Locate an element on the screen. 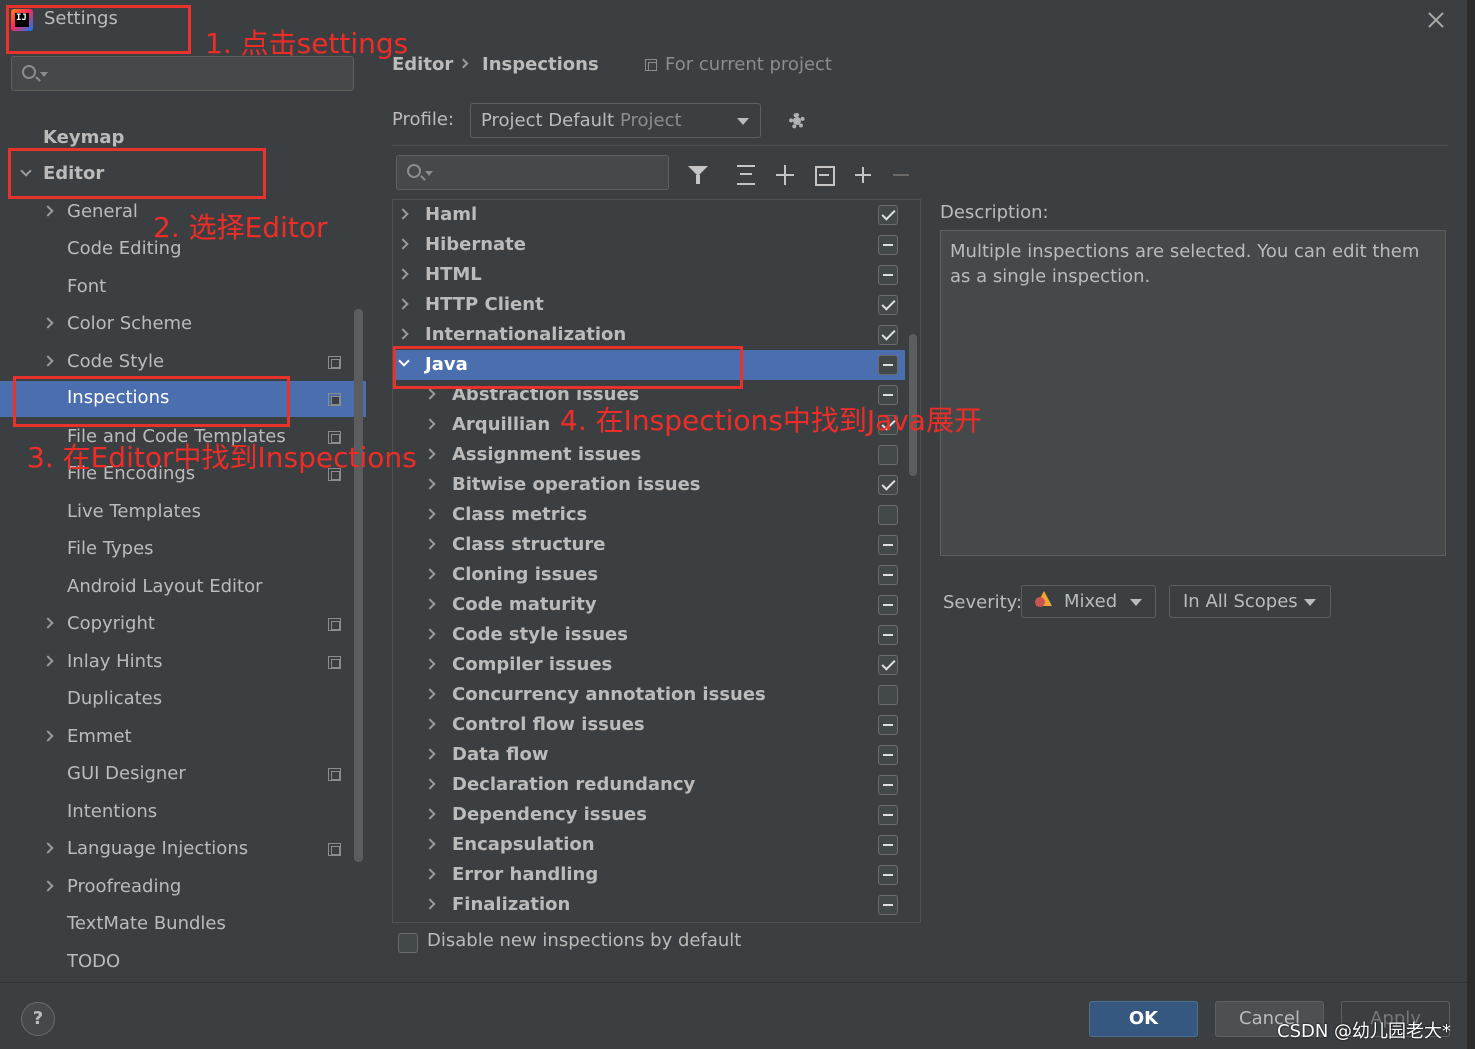  tree-row: Class metrics is located at coordinates (649, 515).